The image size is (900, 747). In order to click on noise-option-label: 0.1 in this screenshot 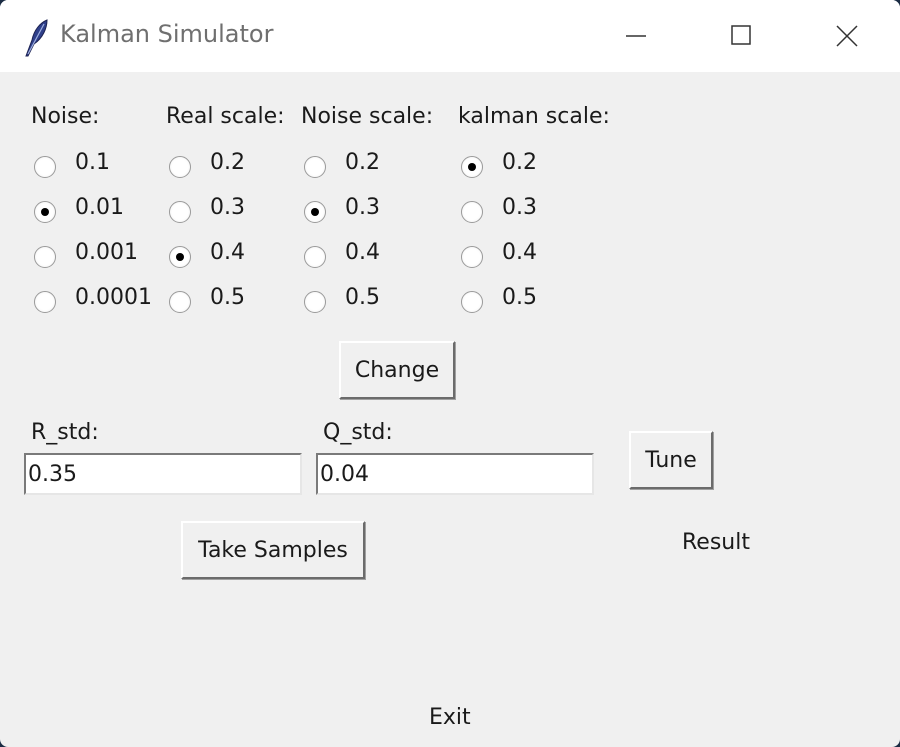, I will do `click(92, 162)`.